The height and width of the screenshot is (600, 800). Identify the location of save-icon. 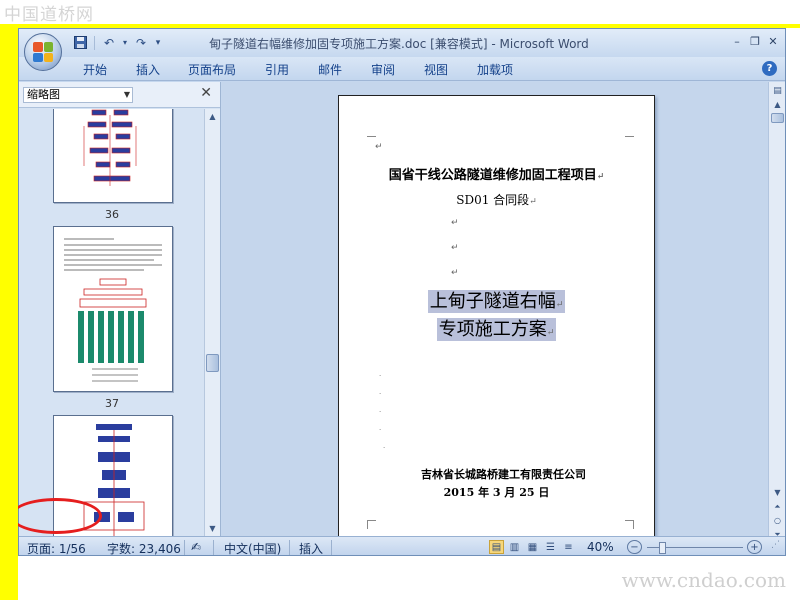
(80, 42).